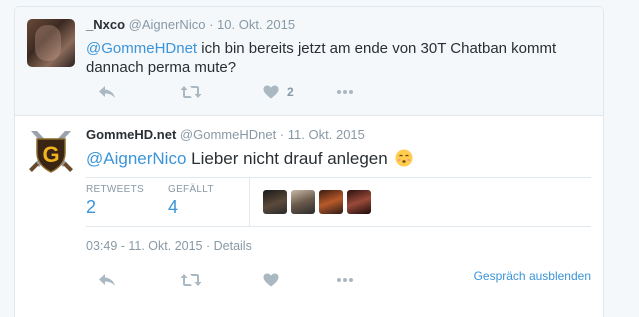 Image resolution: width=639 pixels, height=317 pixels. What do you see at coordinates (144, 246) in the screenshot?
I see `tweet-timestamp: 03:49 - 11. Okt. 2015` at bounding box center [144, 246].